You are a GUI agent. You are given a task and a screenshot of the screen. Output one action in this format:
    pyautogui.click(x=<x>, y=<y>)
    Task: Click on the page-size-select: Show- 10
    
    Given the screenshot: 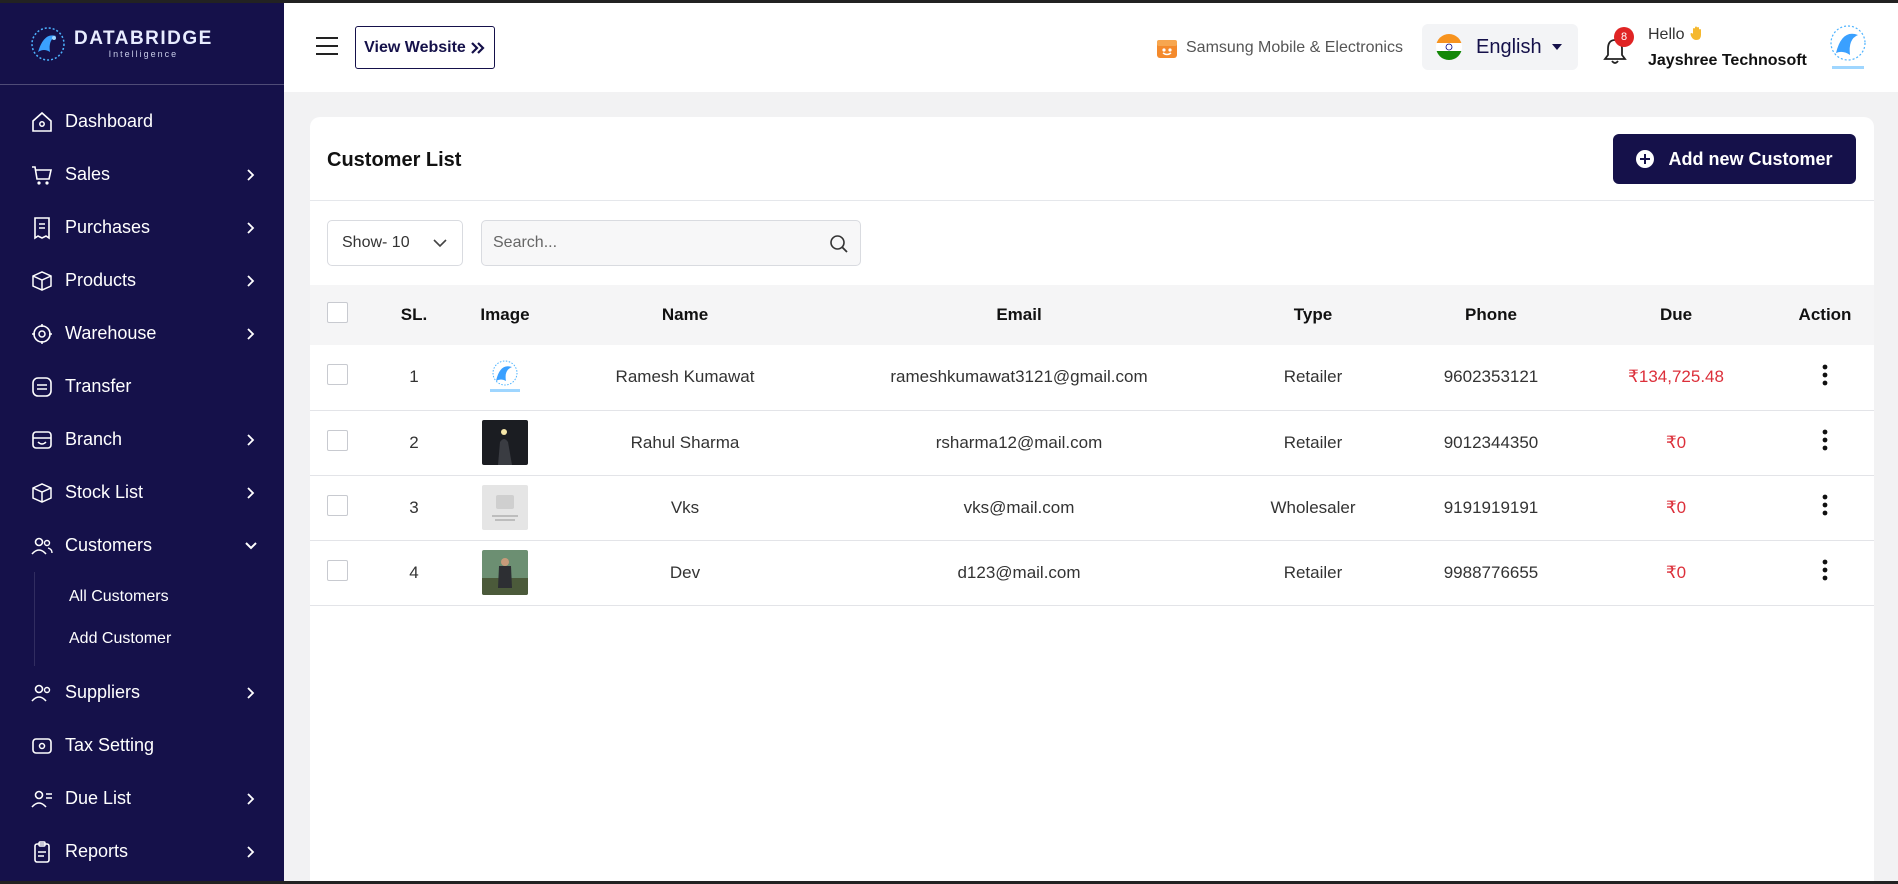 What is the action you would take?
    pyautogui.click(x=395, y=243)
    